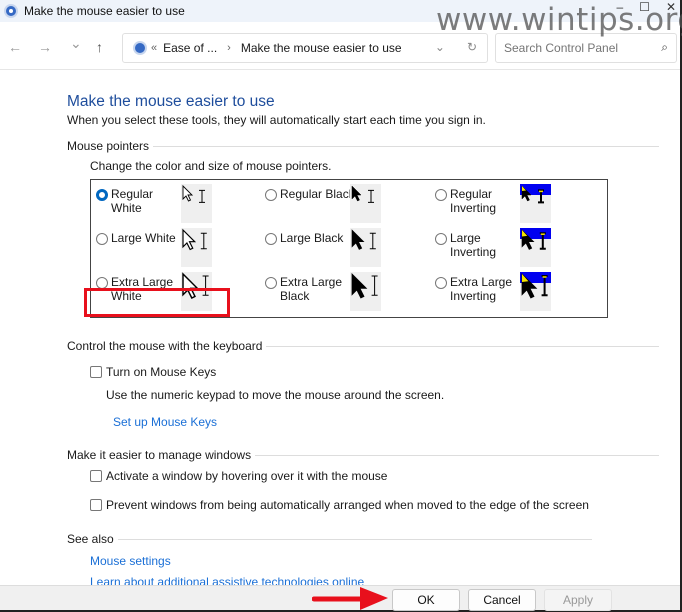 The image size is (682, 612). I want to click on pointer-preview-inverting-regular, so click(535, 203).